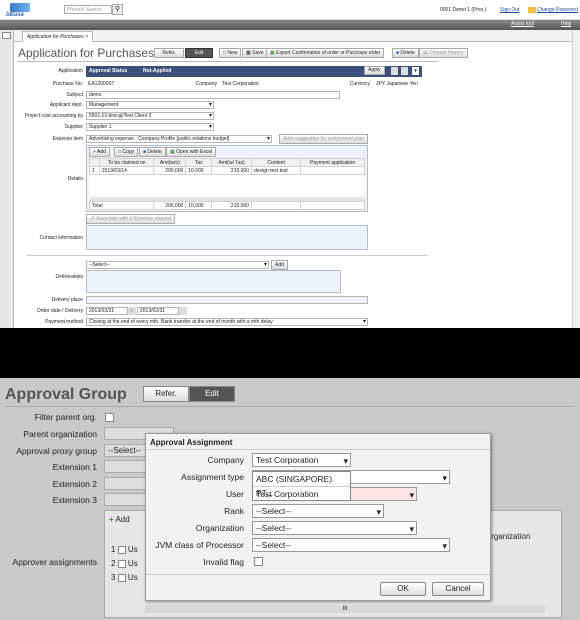 The height and width of the screenshot is (620, 580). I want to click on delete-detail-button: ■ Delete, so click(152, 152).